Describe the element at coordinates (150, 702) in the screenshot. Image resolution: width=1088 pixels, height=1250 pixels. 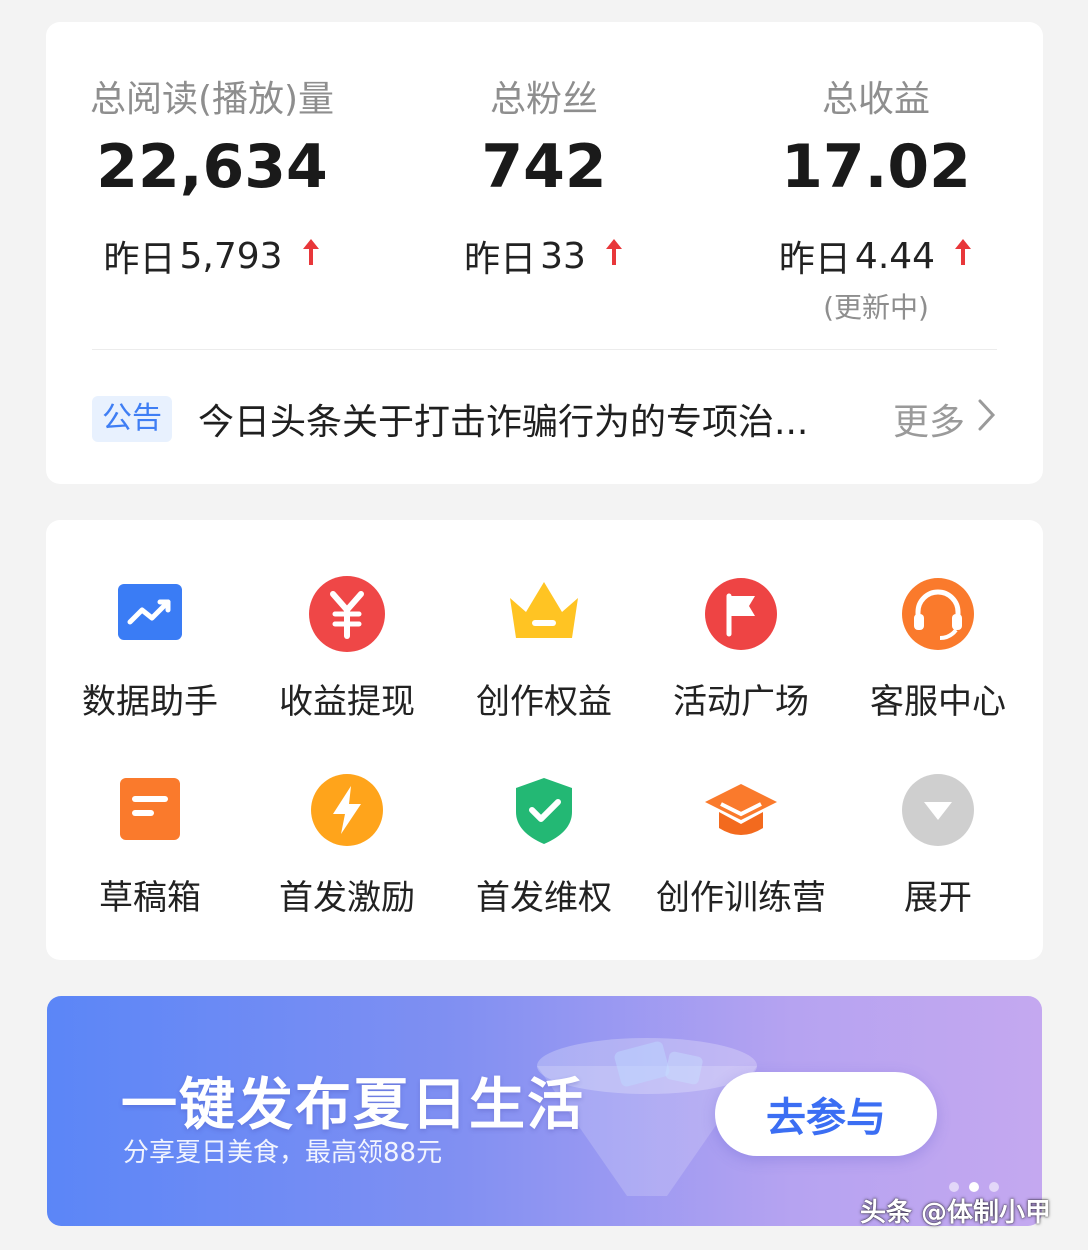
I see `tool-label: 数据助手` at that location.